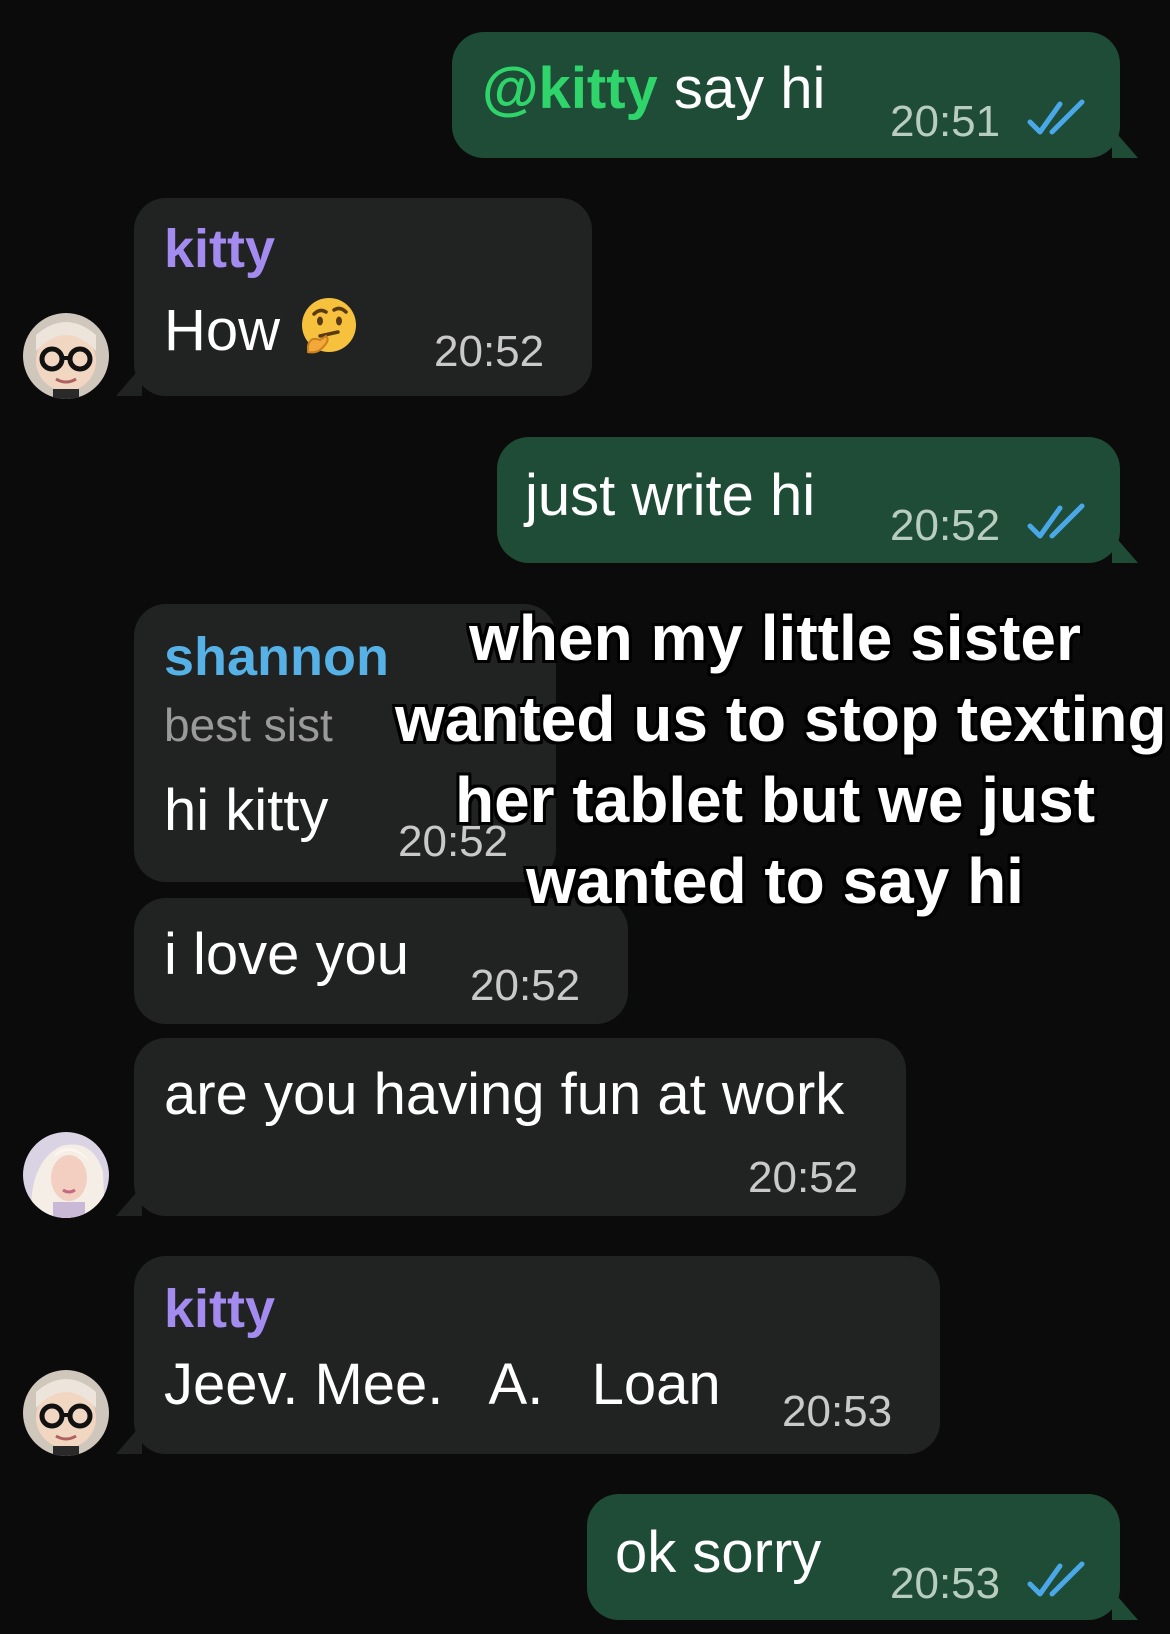 Image resolution: width=1170 pixels, height=1634 pixels. What do you see at coordinates (246, 810) in the screenshot?
I see `message-text: hi kitty` at bounding box center [246, 810].